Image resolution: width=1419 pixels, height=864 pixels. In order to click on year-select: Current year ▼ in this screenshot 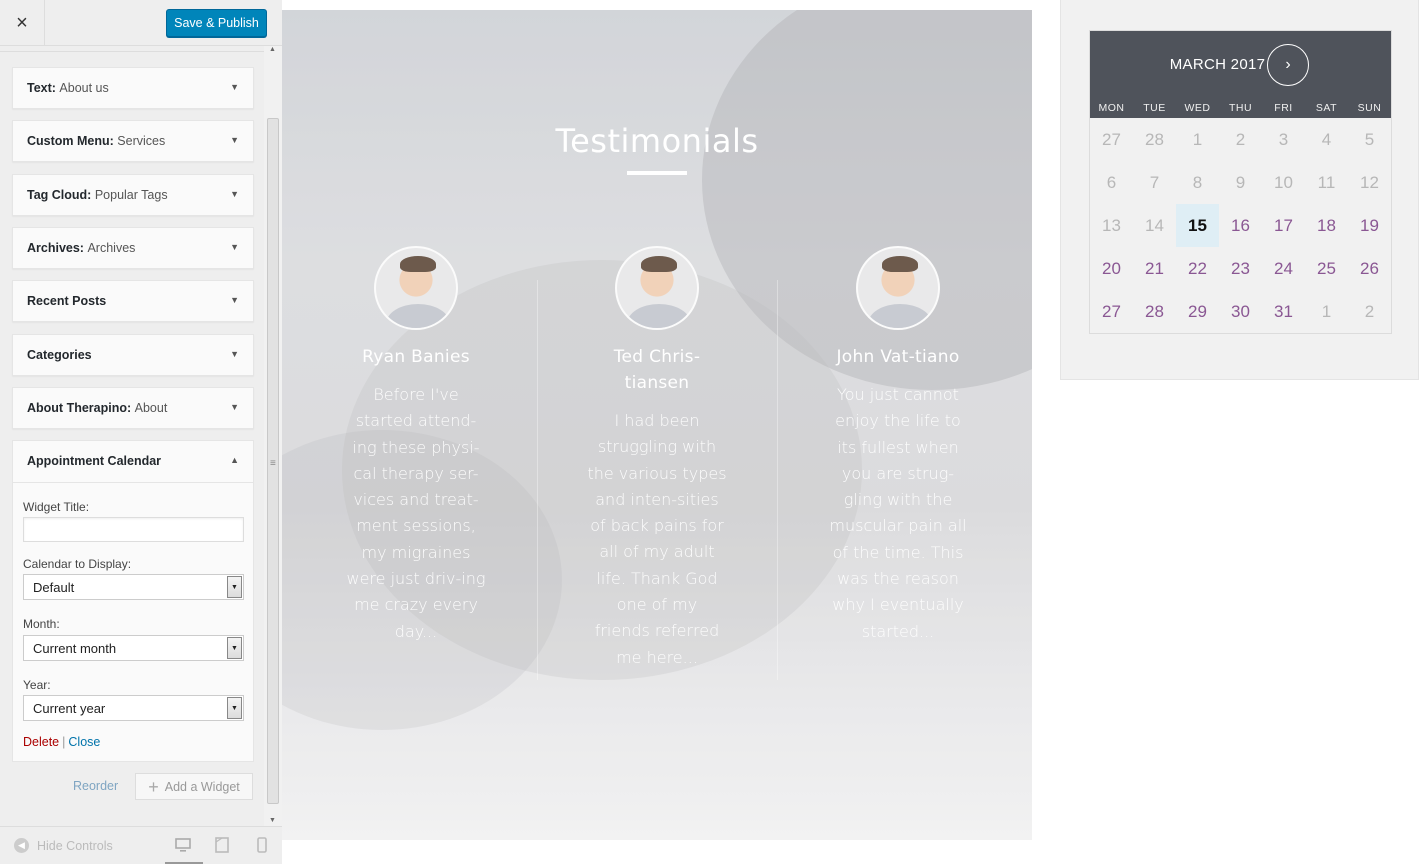, I will do `click(133, 708)`.